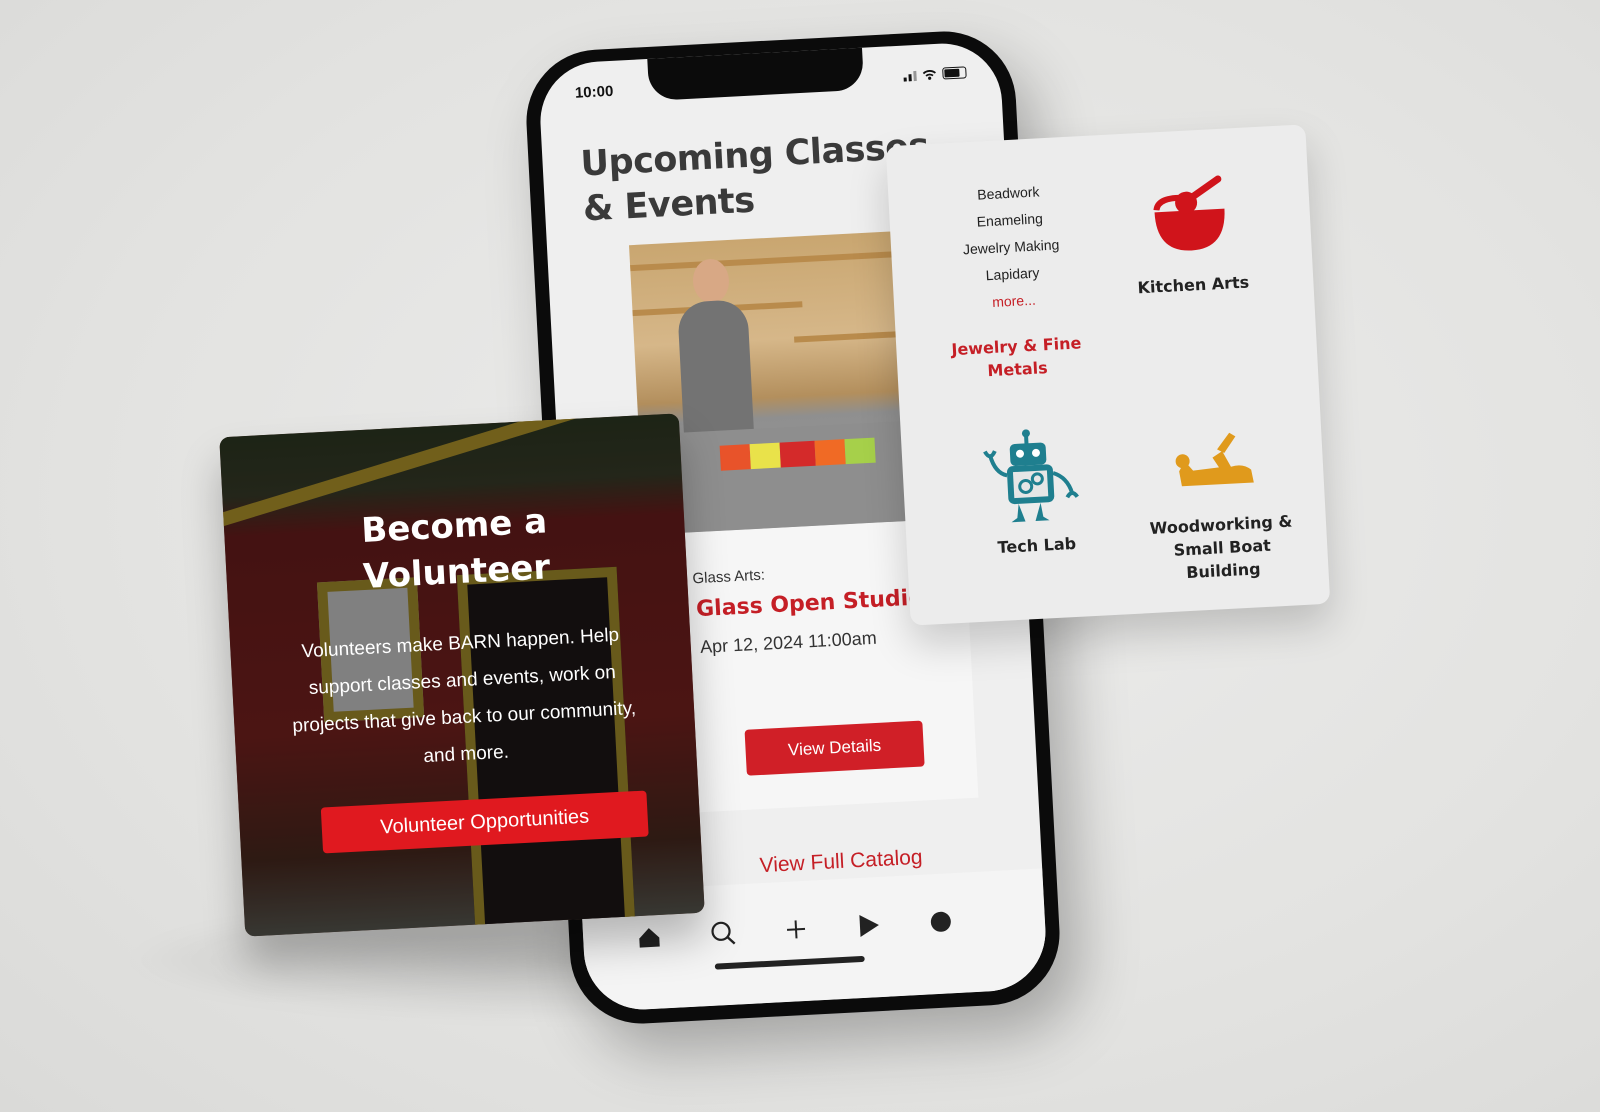 Image resolution: width=1600 pixels, height=1112 pixels. I want to click on mixing-bowl-icon, so click(1189, 213).